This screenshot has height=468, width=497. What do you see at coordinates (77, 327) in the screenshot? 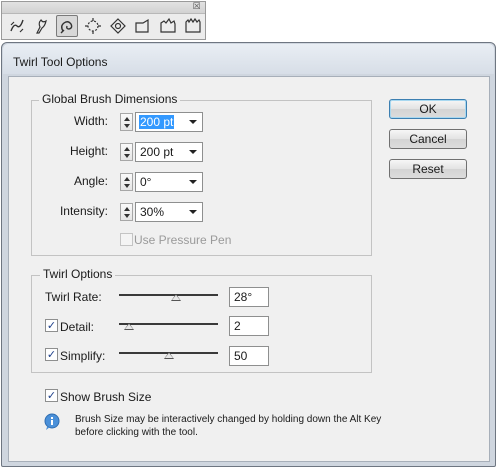
I see `detail-label: Detail:` at bounding box center [77, 327].